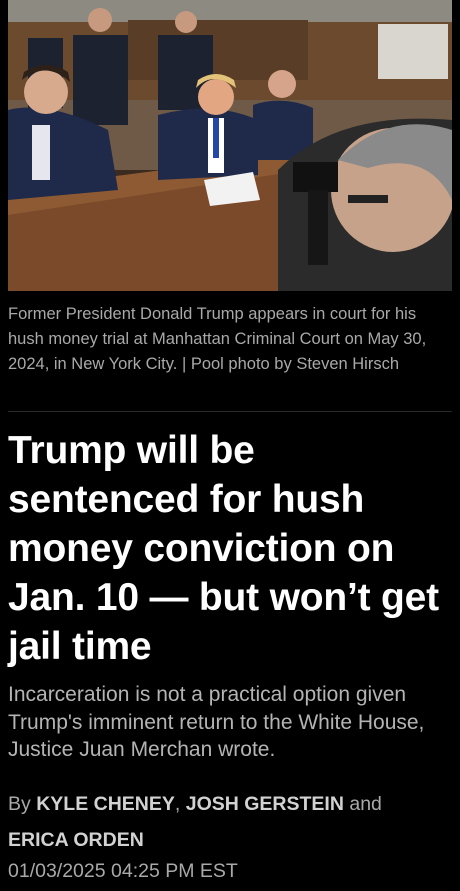 This screenshot has width=460, height=891. I want to click on article-timestamp: 01/03/2025 04:25 PM EST, so click(123, 871).